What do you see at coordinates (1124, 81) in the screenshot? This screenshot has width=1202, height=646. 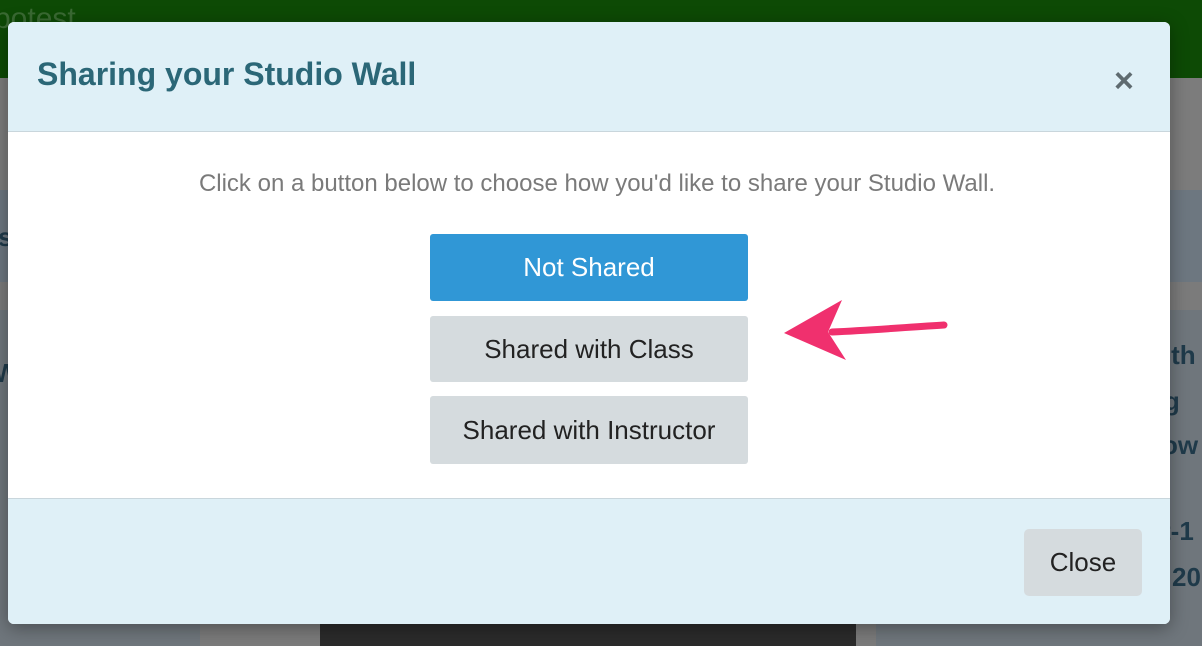 I see `close-icon: ×` at bounding box center [1124, 81].